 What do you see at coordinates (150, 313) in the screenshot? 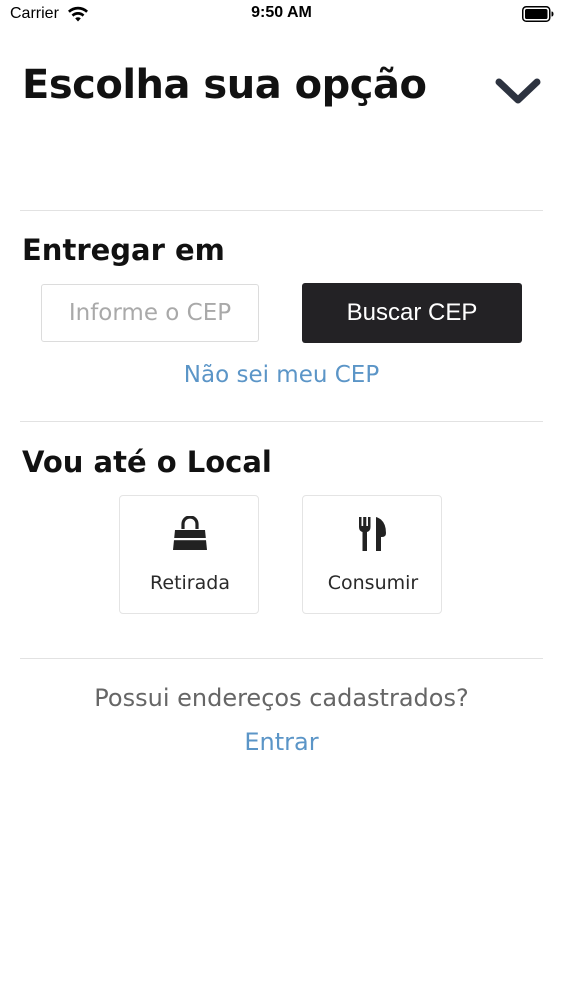
I see `cep-input` at bounding box center [150, 313].